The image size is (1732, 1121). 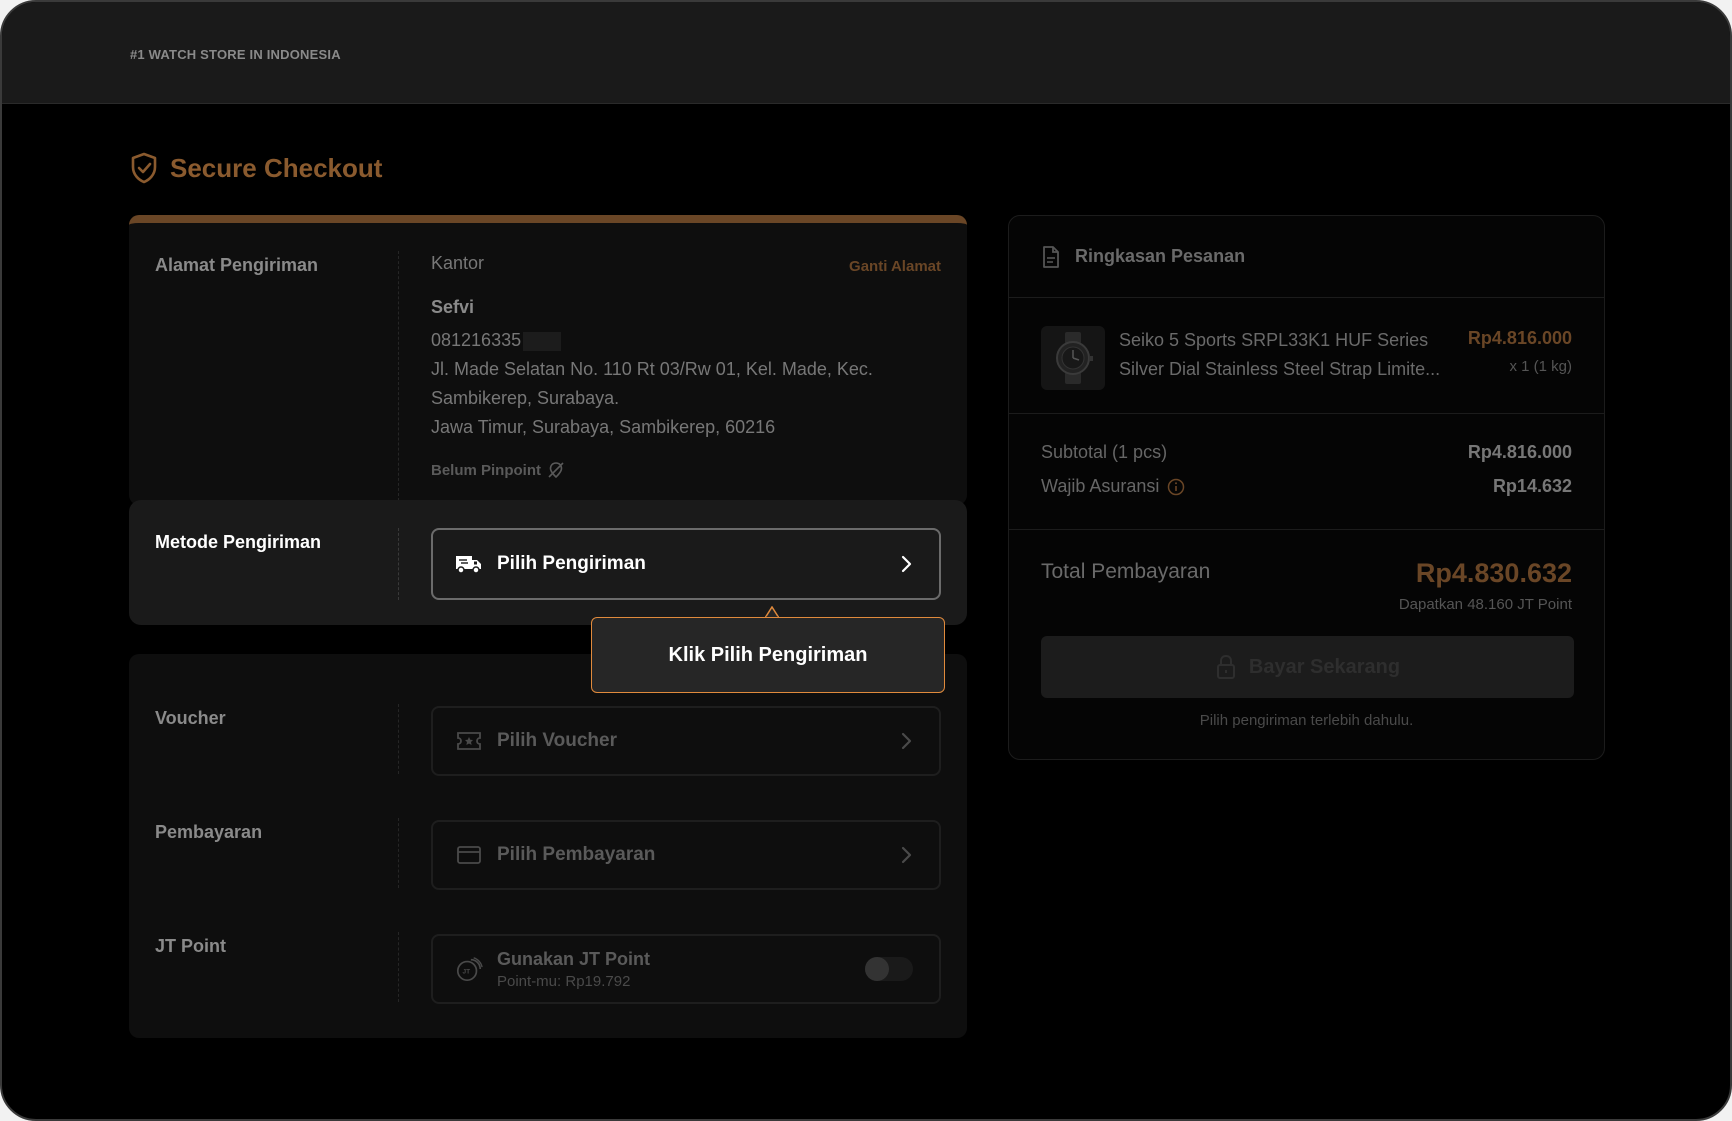 I want to click on payment-select-label: Pilih Pembayaran, so click(x=576, y=854).